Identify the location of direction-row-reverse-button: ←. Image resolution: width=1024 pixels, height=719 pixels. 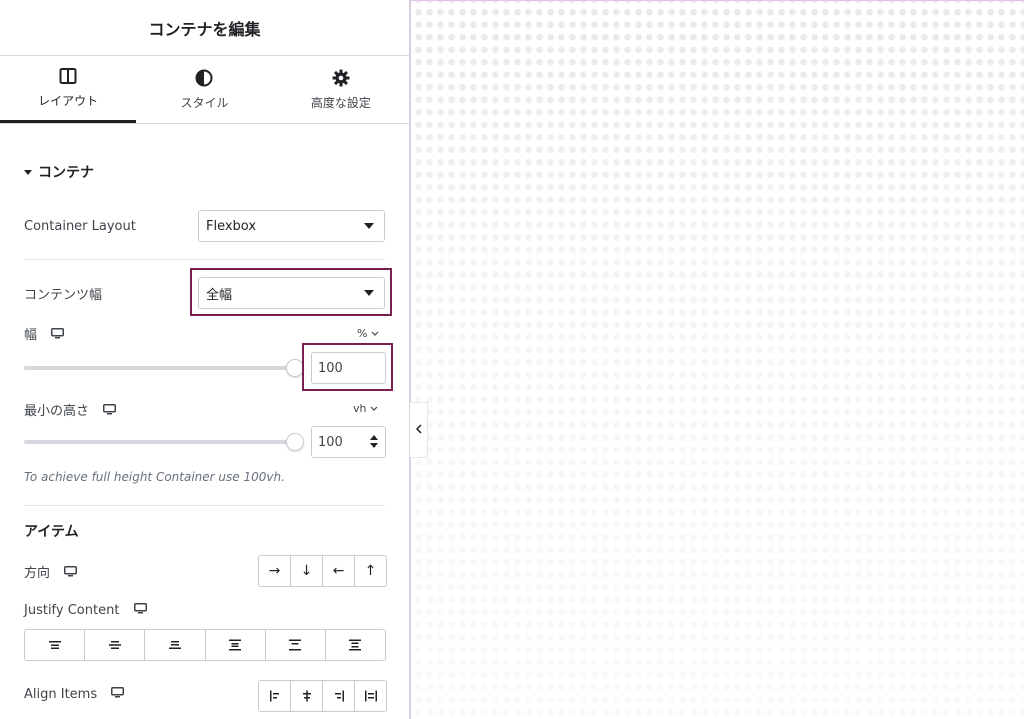
(339, 571).